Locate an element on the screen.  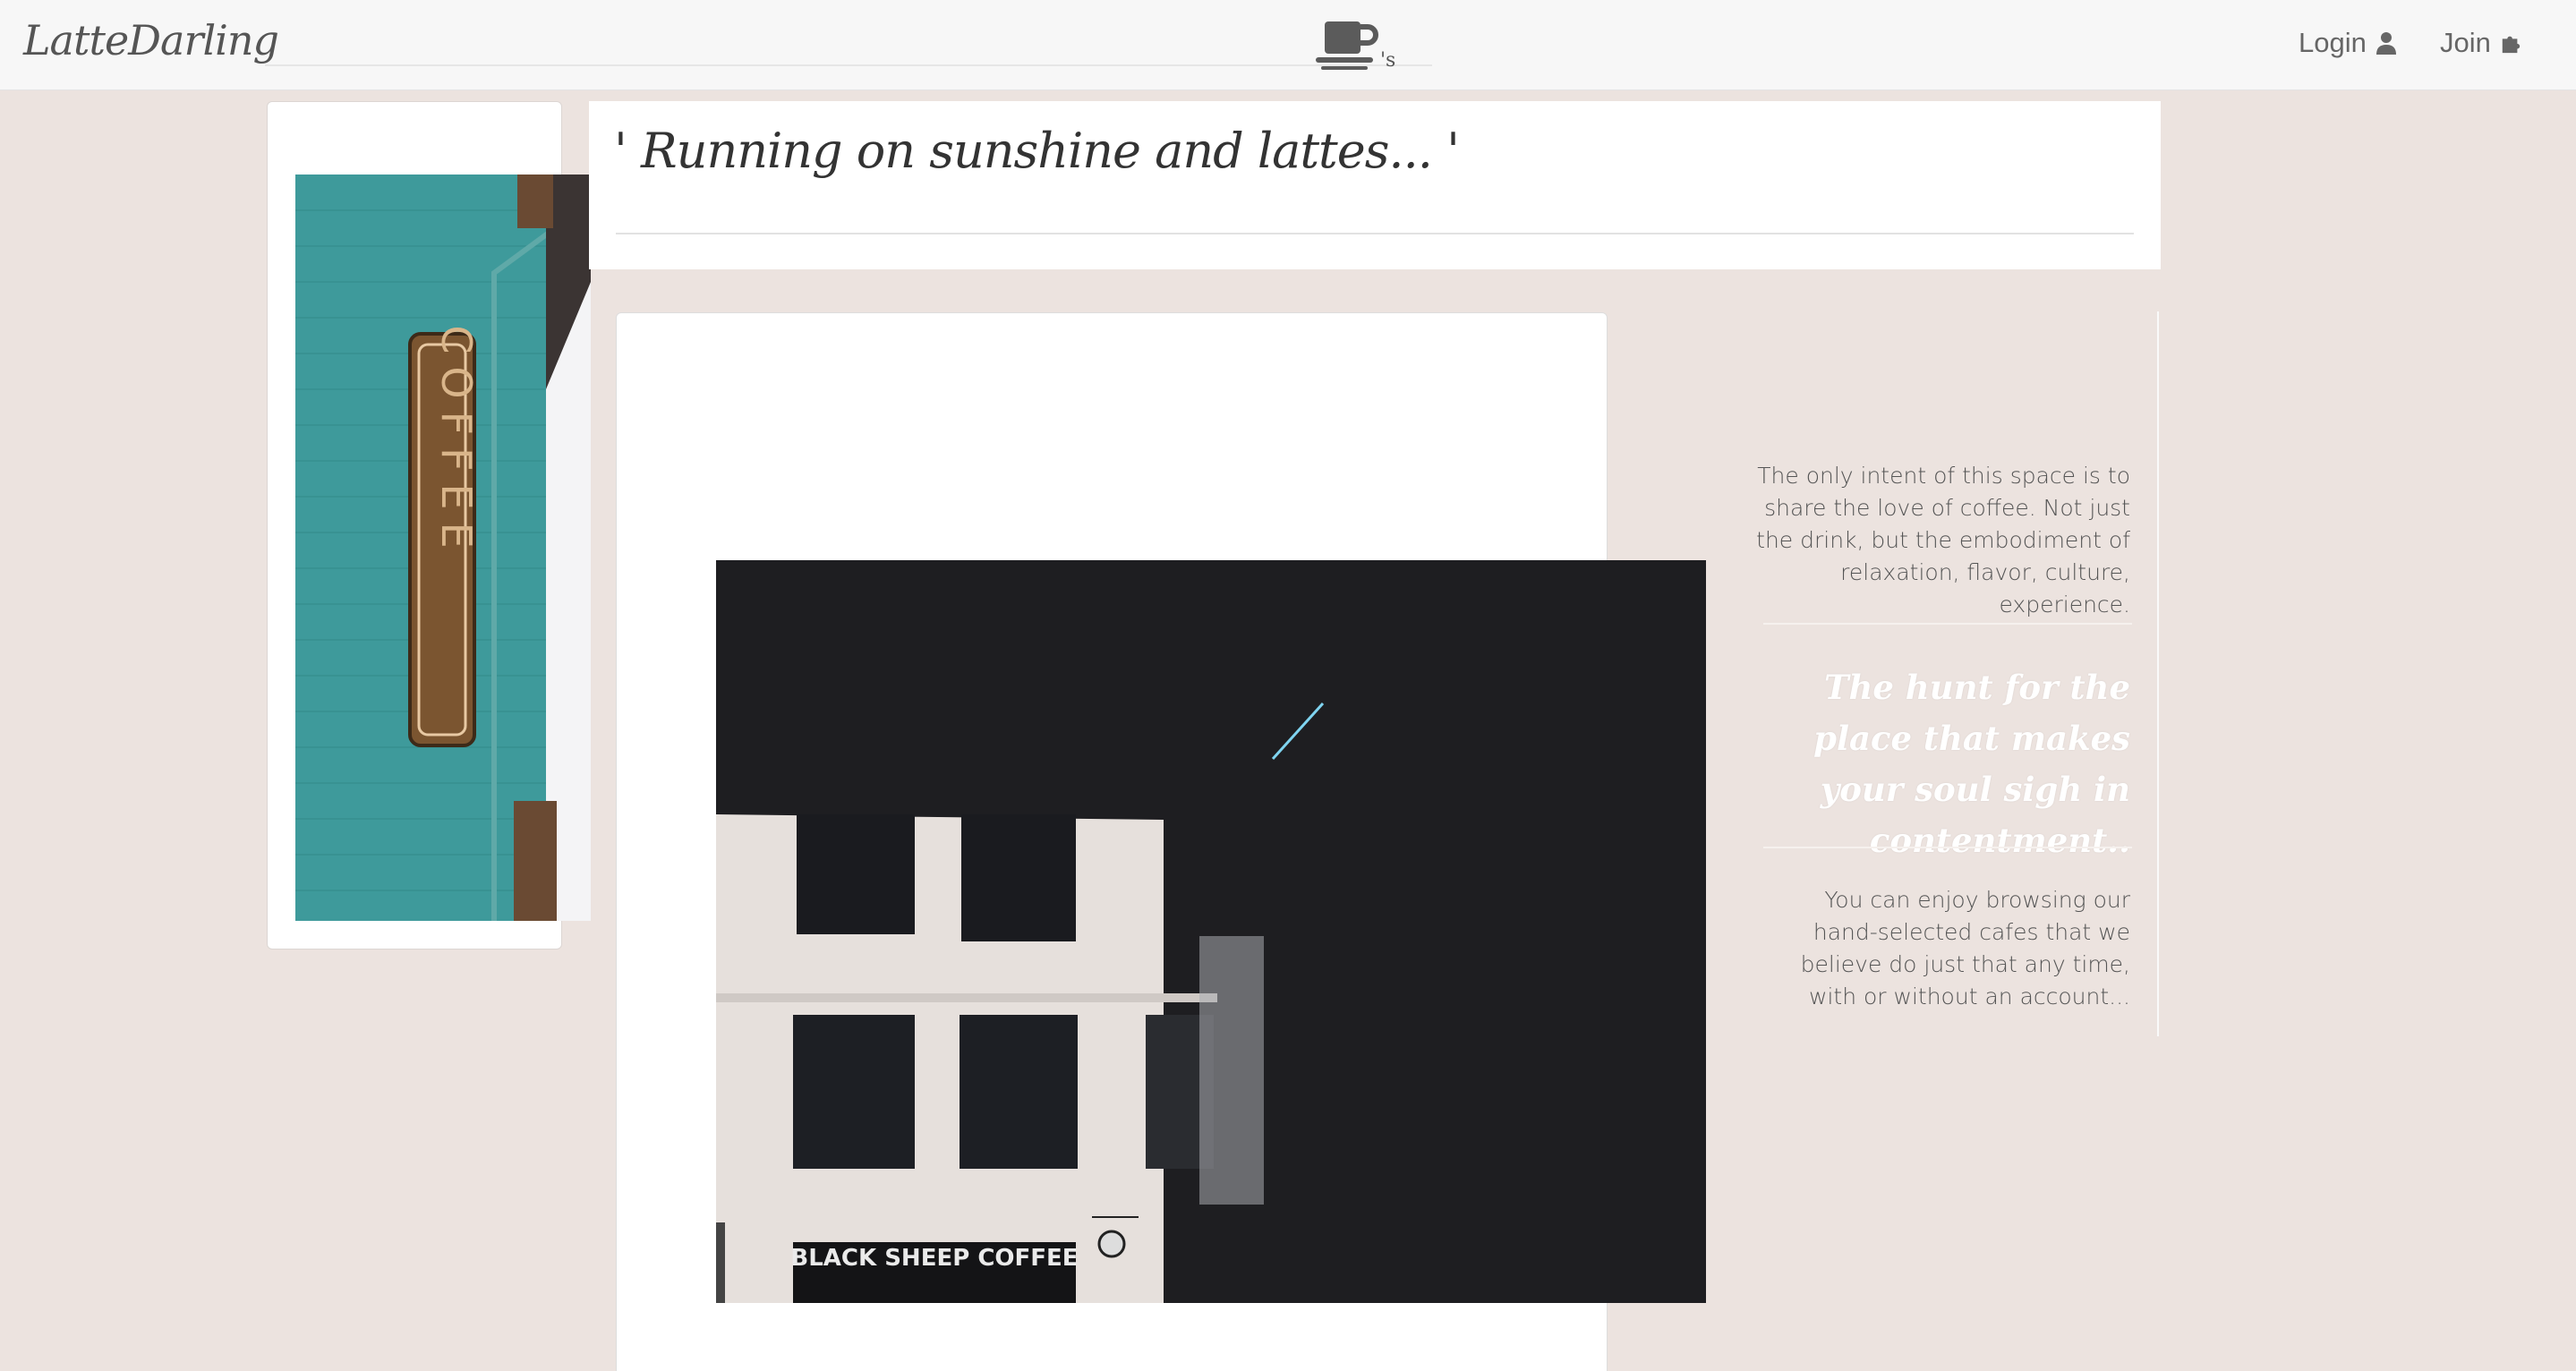
puzzle-piece-icon is located at coordinates (2511, 45).